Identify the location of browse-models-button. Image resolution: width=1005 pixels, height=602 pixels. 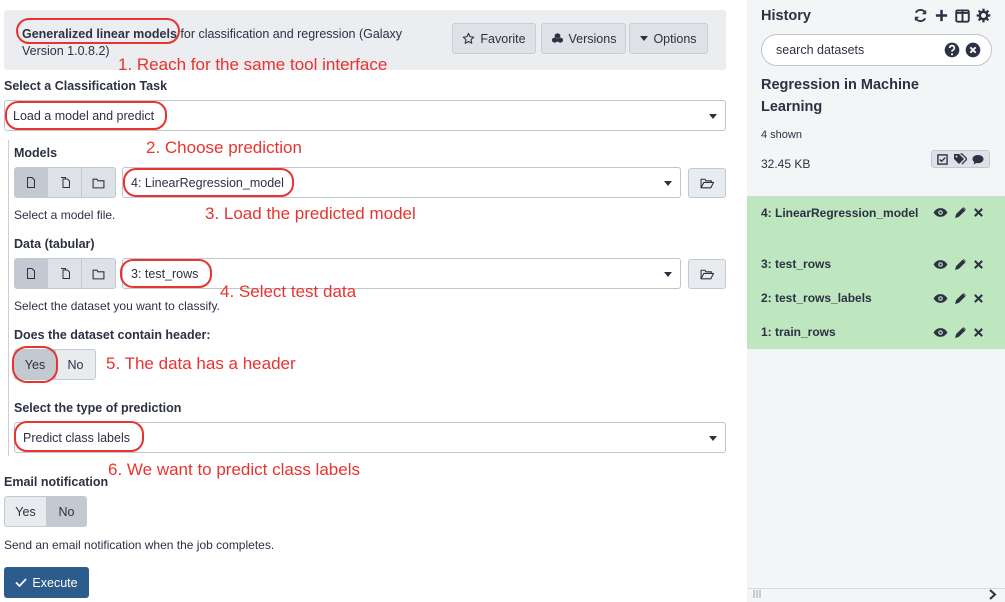
(707, 183).